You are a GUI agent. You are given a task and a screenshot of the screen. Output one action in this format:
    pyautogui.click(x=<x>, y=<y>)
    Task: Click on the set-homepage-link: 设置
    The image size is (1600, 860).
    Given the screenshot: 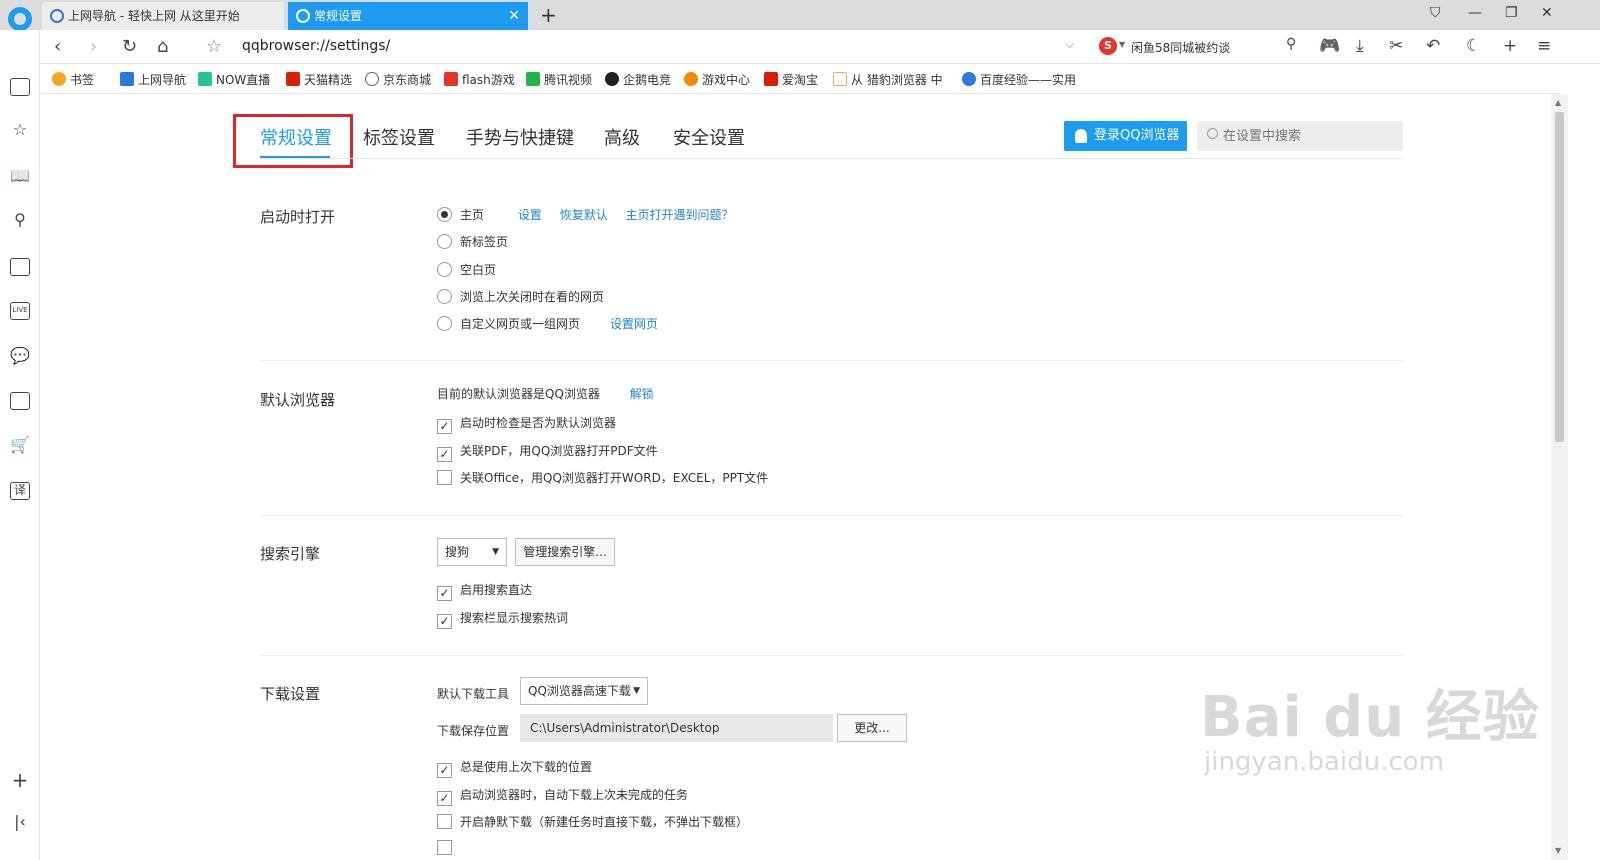 What is the action you would take?
    pyautogui.click(x=530, y=215)
    